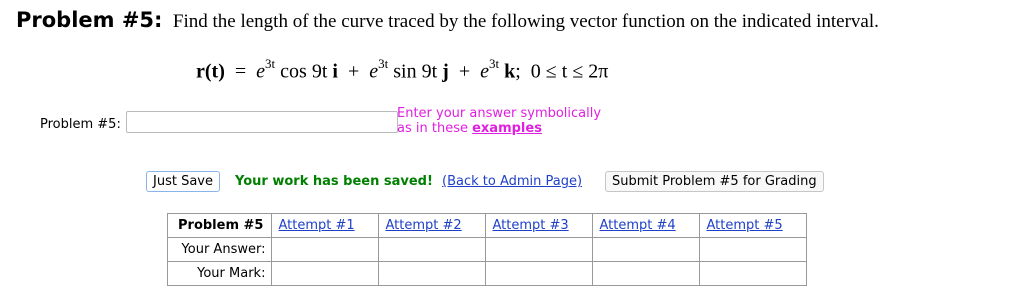  Describe the element at coordinates (637, 225) in the screenshot. I see `attempt-4-link: Attempt #4` at that location.